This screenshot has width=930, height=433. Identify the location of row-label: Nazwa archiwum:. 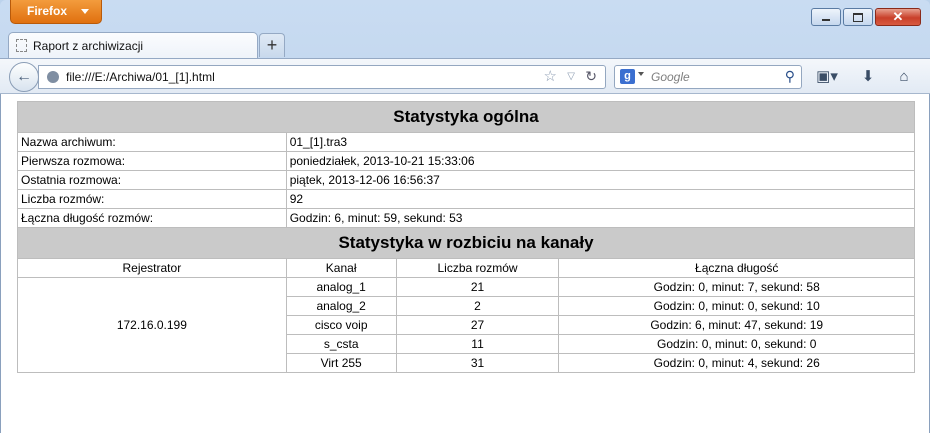
(152, 142).